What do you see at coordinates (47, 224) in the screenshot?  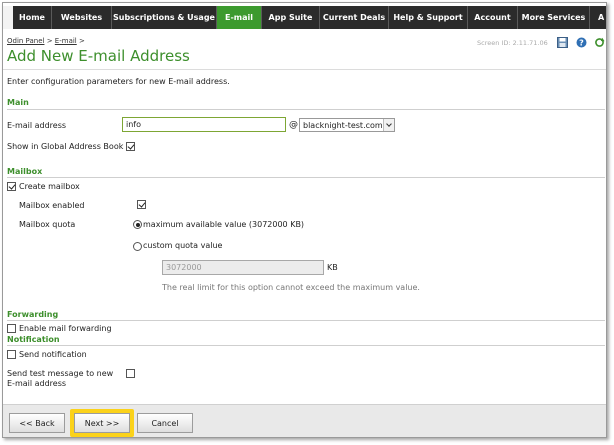 I see `mailbox-quota-label: Mailbox quota` at bounding box center [47, 224].